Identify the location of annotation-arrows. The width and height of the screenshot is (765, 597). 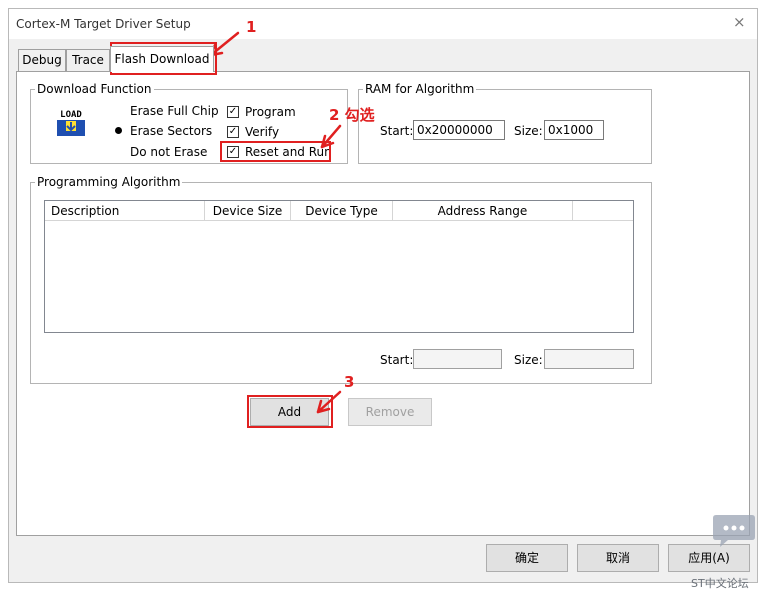
(275, 222).